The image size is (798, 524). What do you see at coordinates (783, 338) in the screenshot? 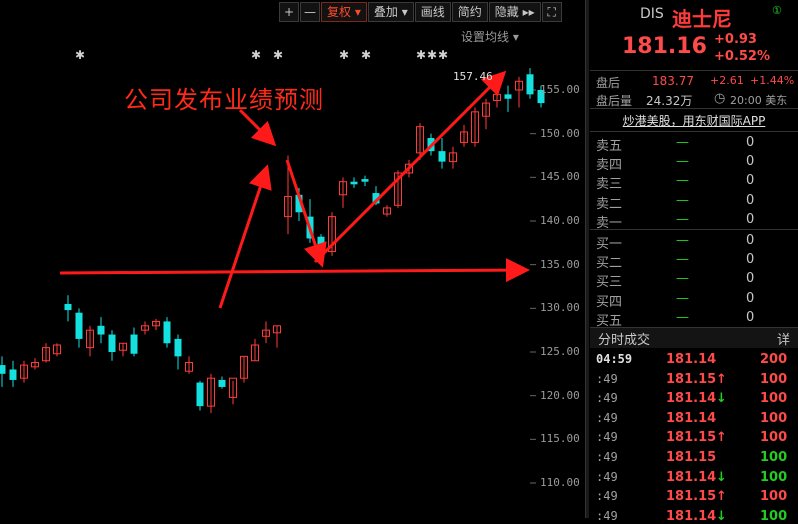
I see `trades-detail-button: 详` at bounding box center [783, 338].